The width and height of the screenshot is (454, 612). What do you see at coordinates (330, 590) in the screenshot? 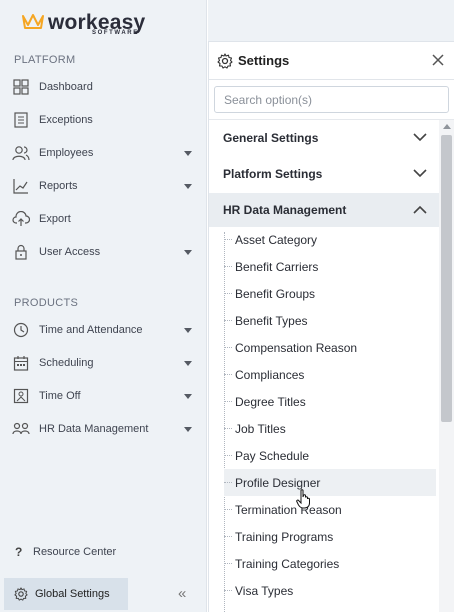
I see `hr-item-visa-types: Visa Types` at bounding box center [330, 590].